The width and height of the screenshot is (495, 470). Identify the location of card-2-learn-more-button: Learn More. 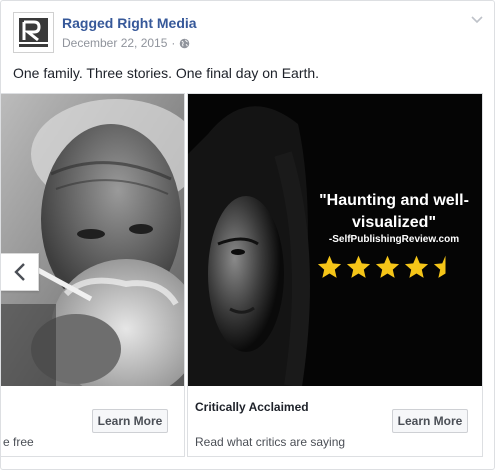
(430, 421).